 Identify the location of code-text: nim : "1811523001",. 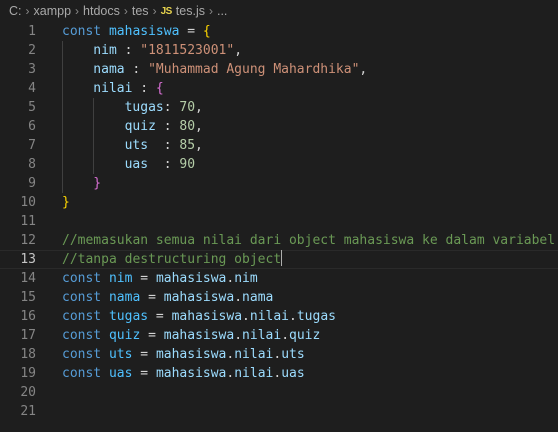
(167, 50).